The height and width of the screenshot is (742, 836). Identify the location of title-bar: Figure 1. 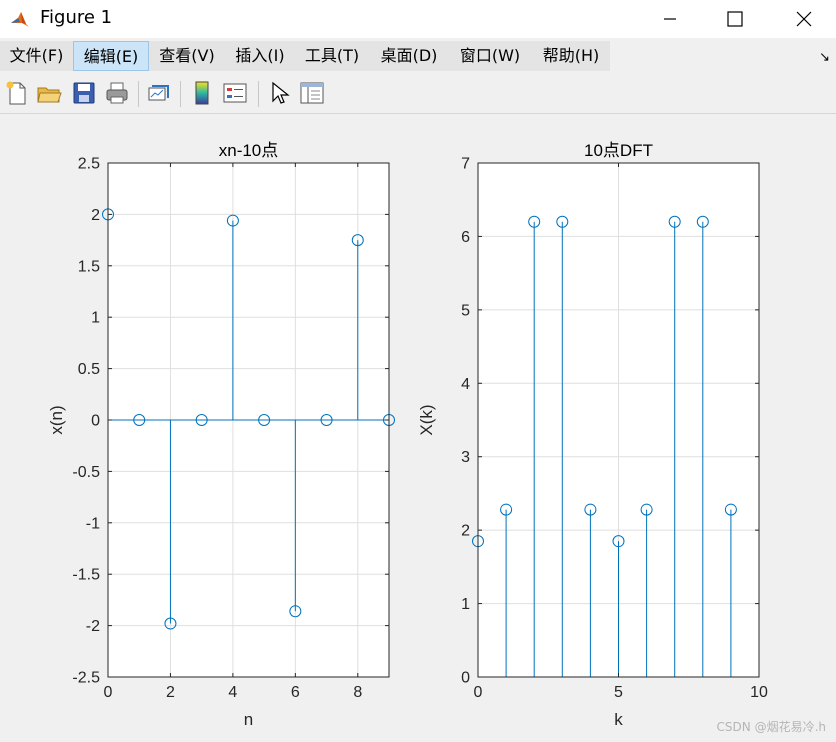
(418, 19).